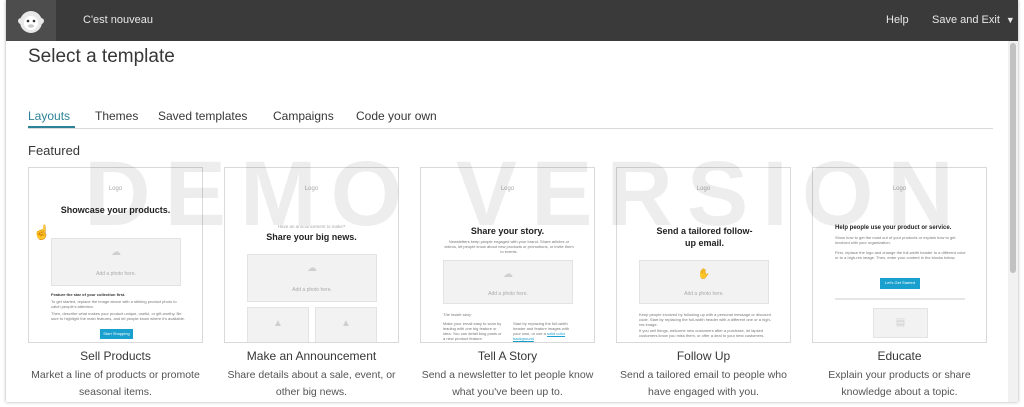 The width and height of the screenshot is (1024, 407). What do you see at coordinates (1013, 158) in the screenshot?
I see `scrollbar-thumb` at bounding box center [1013, 158].